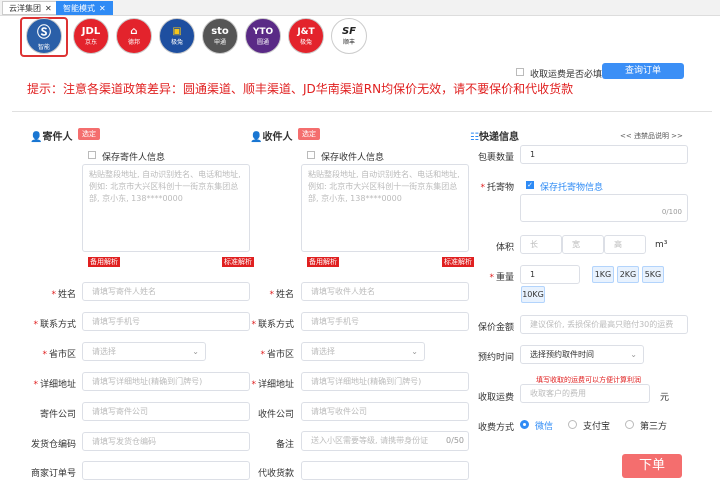 This screenshot has height=504, width=720. Describe the element at coordinates (495, 428) in the screenshot. I see `payment-method-label: 收费方式` at that location.